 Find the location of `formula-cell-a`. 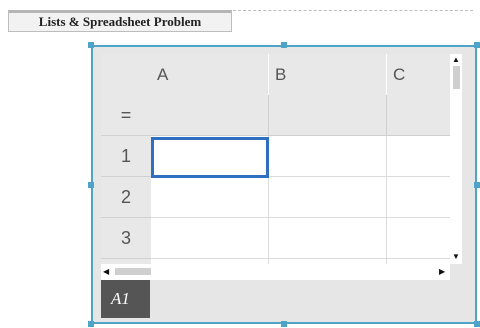

formula-cell-a is located at coordinates (210, 115).